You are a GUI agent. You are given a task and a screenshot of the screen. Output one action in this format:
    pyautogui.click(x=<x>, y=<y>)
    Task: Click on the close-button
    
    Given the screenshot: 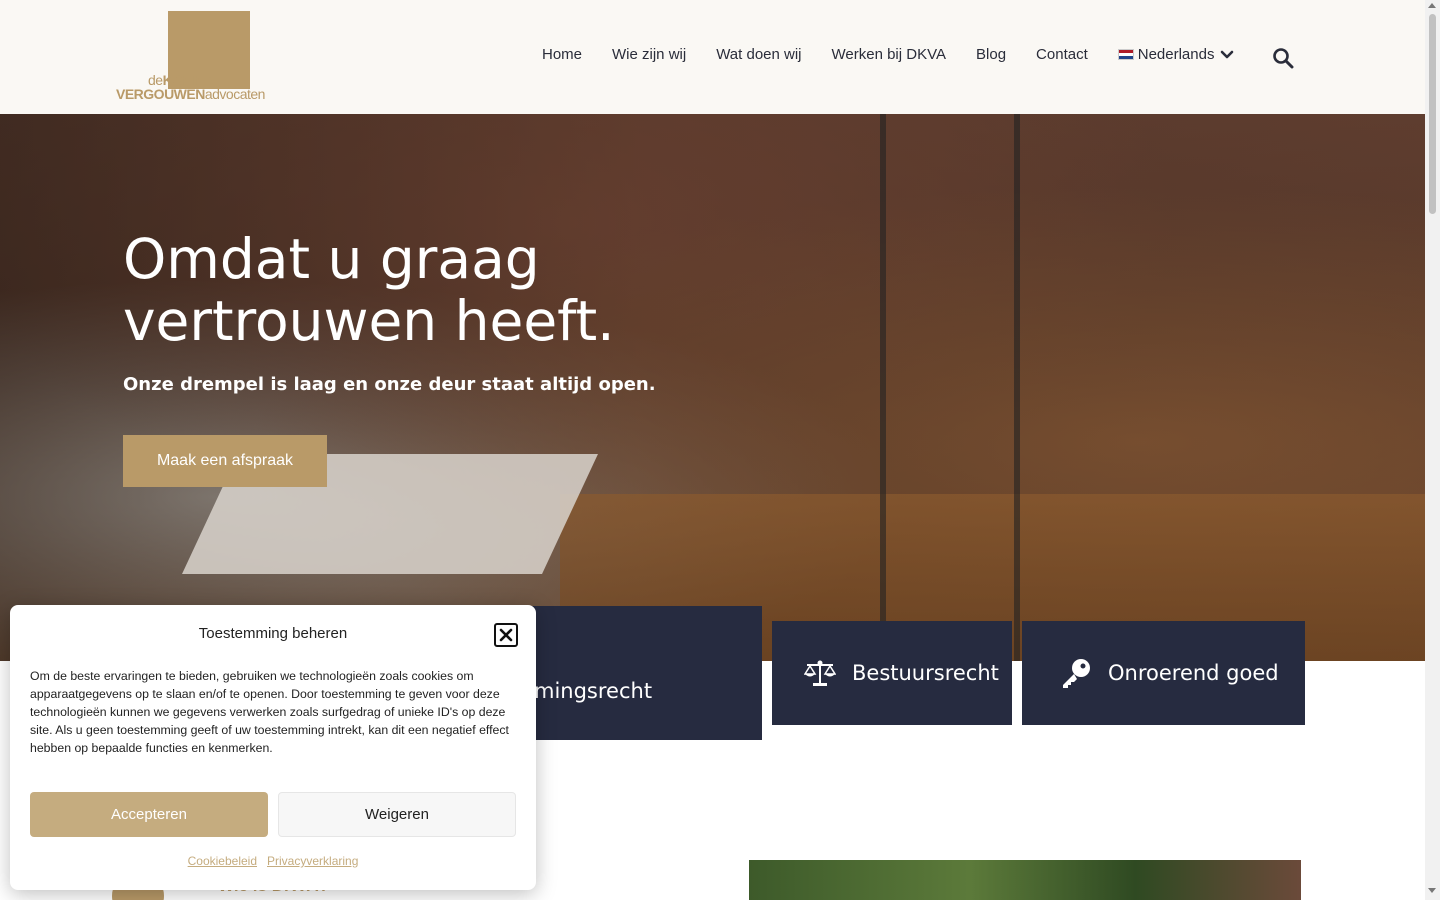 What is the action you would take?
    pyautogui.click(x=506, y=635)
    